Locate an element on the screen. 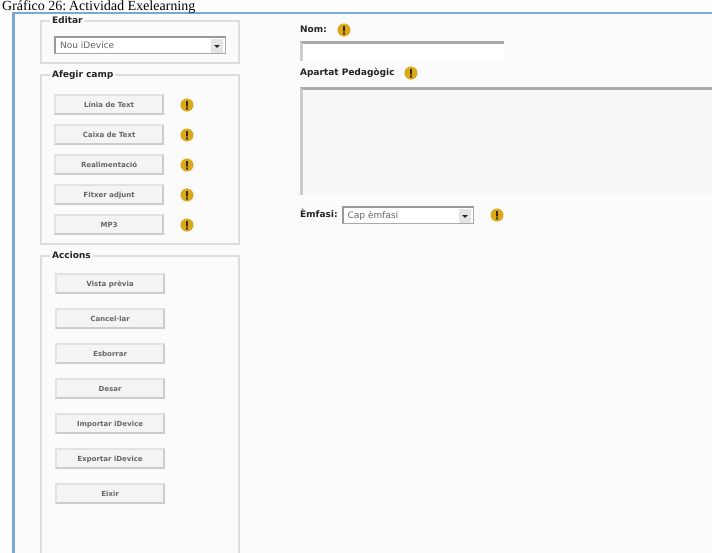 Image resolution: width=712 pixels, height=553 pixels. emphasis-label: Èmfasi: is located at coordinates (319, 215).